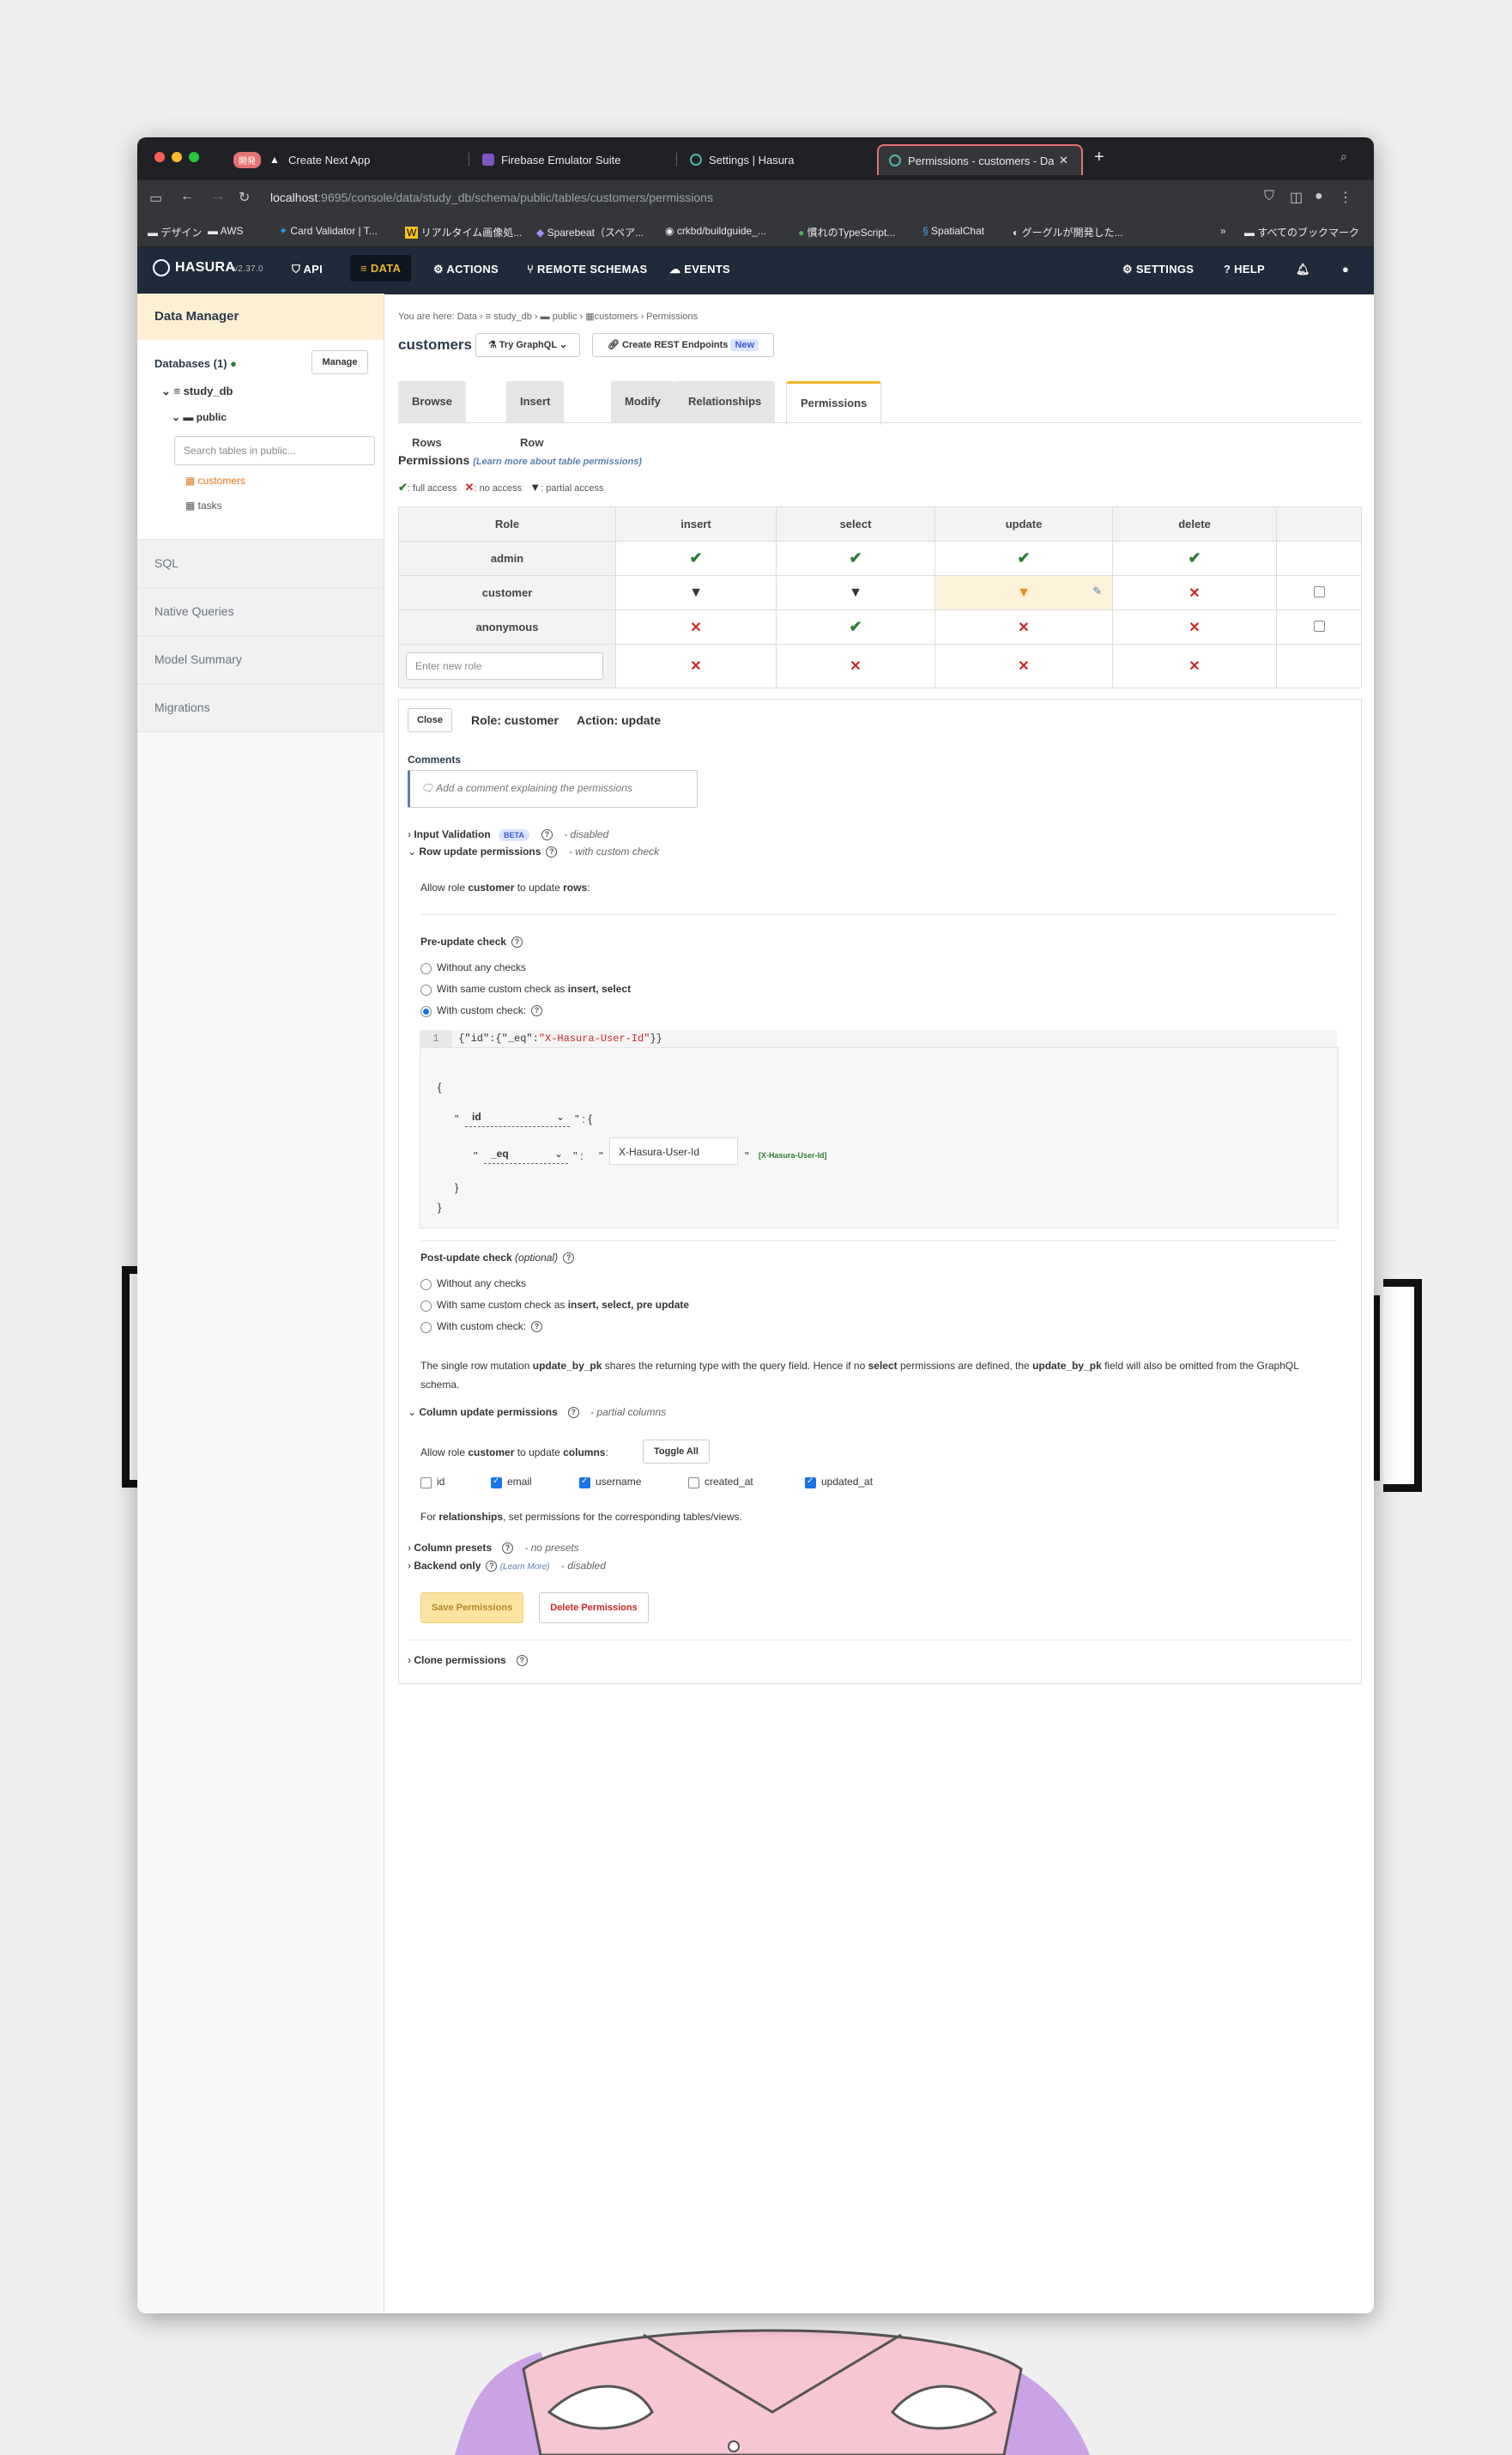  I want to click on role-select-checkbox, so click(1319, 591).